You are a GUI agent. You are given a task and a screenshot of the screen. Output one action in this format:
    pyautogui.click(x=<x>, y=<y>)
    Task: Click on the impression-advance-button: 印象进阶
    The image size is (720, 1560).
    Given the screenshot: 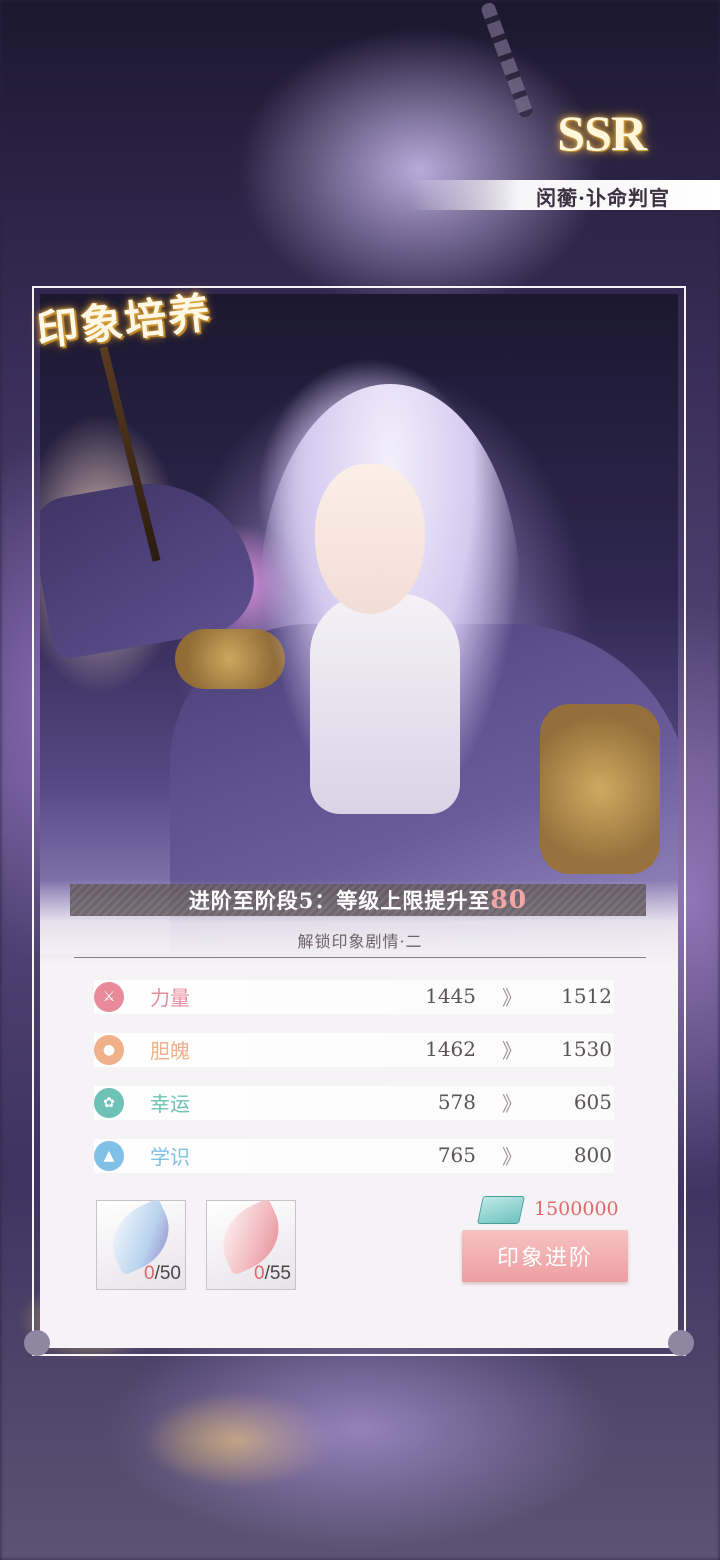 What is the action you would take?
    pyautogui.click(x=545, y=1256)
    